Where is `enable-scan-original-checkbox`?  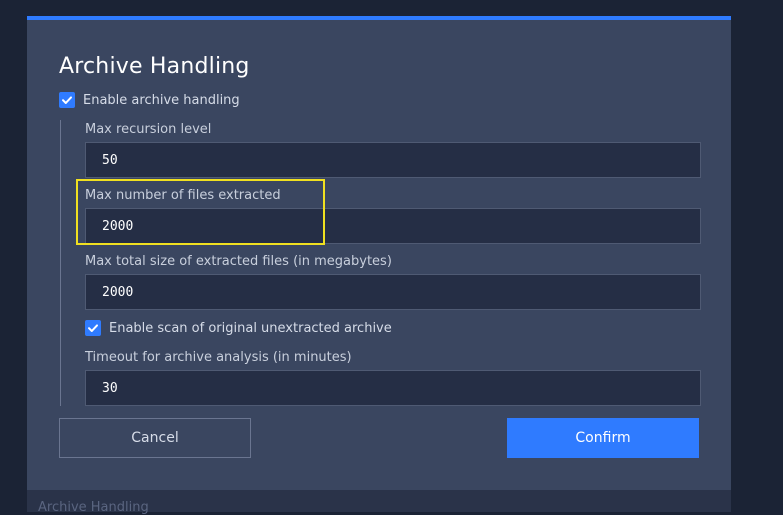 enable-scan-original-checkbox is located at coordinates (93, 328).